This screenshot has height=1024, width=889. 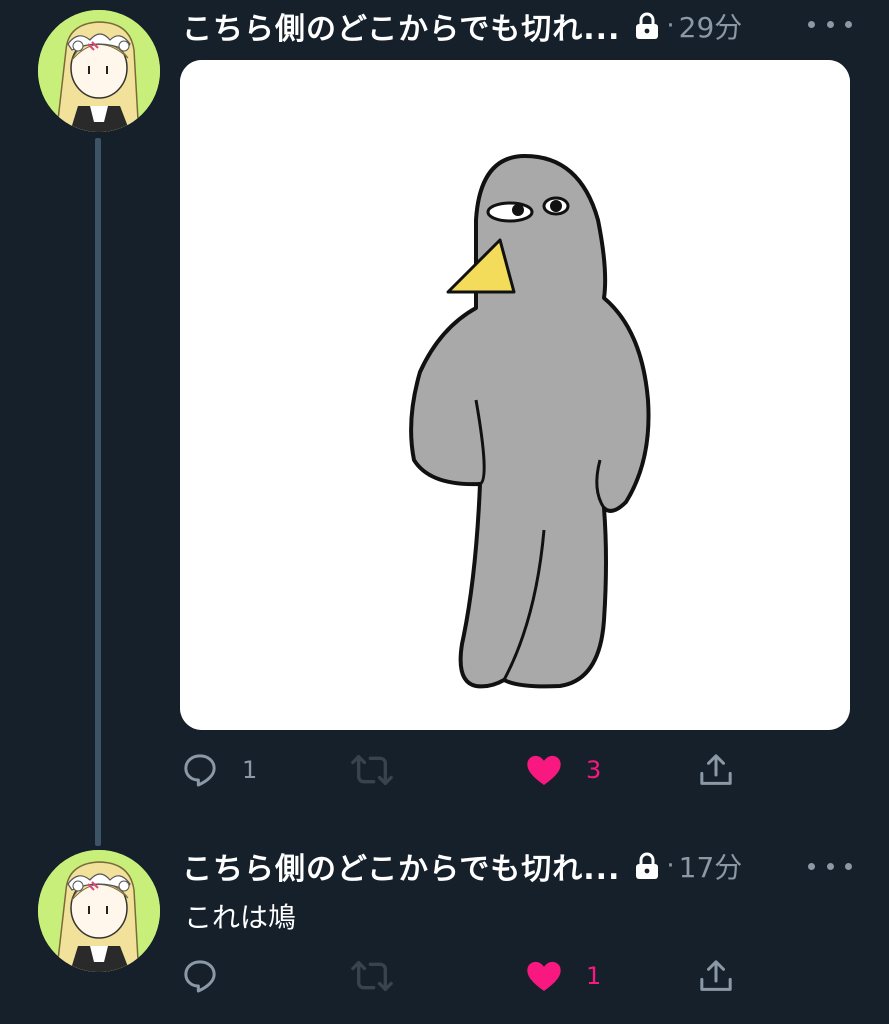 I want to click on reply-button, so click(x=200, y=976).